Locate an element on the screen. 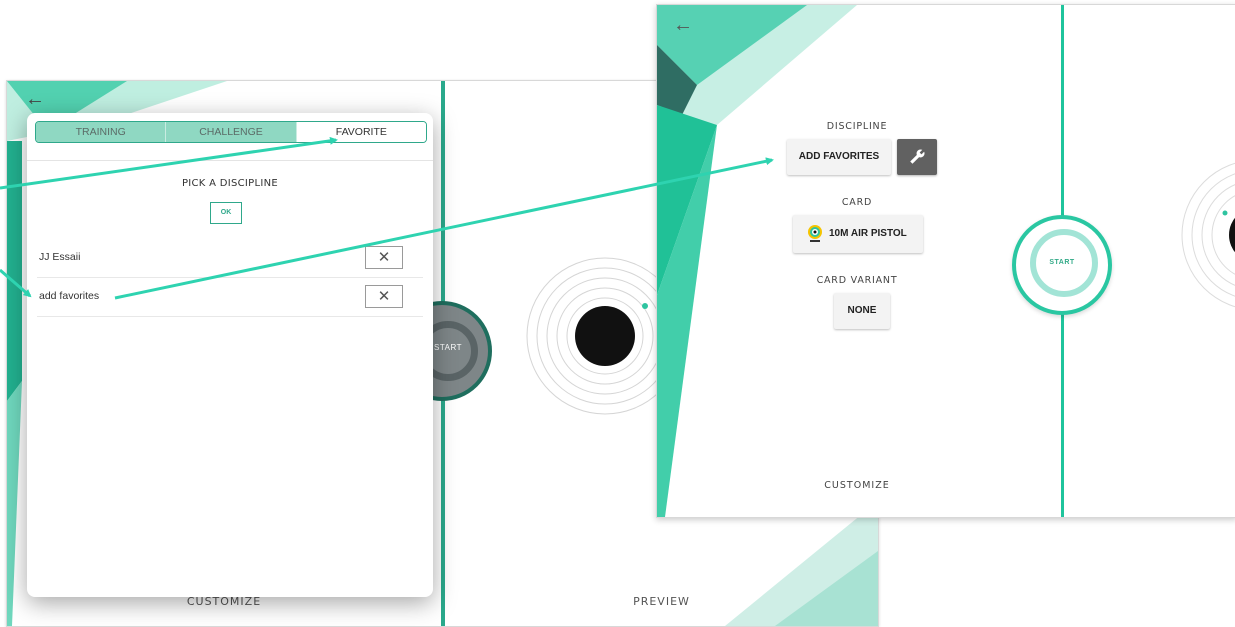 The width and height of the screenshot is (1235, 627). favorite-name: JJ Essaii is located at coordinates (60, 257).